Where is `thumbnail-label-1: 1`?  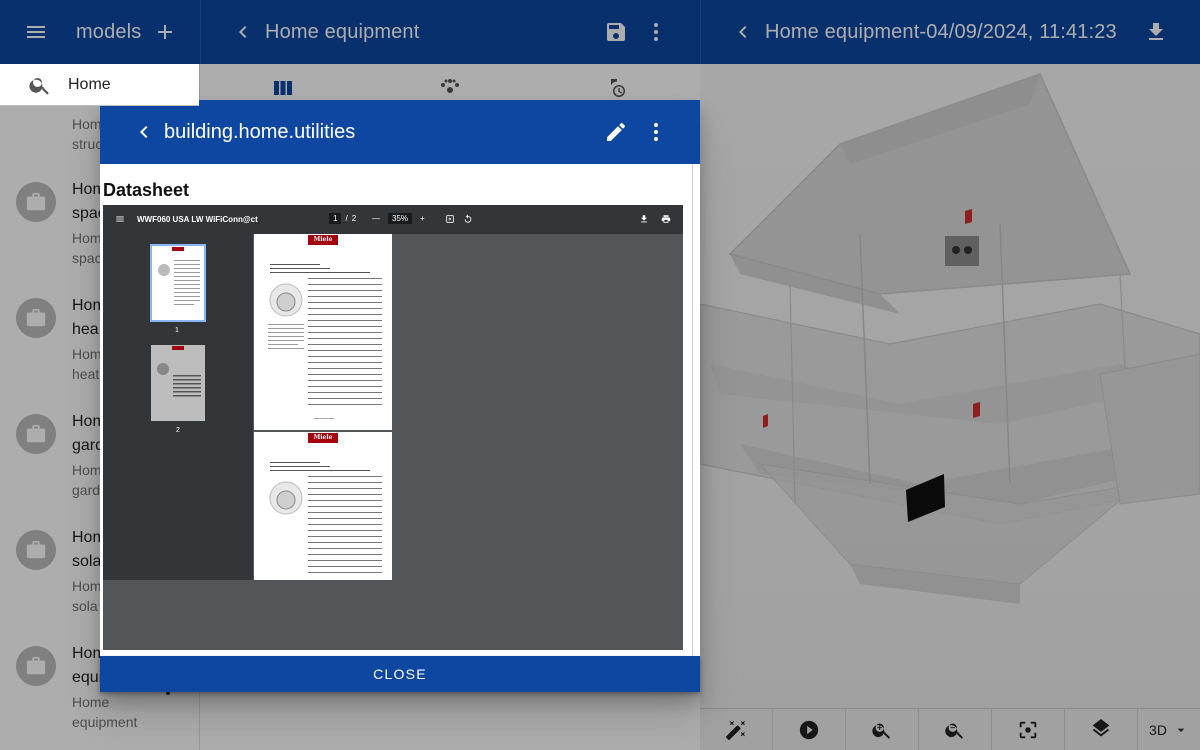
thumbnail-label-1: 1 is located at coordinates (177, 330).